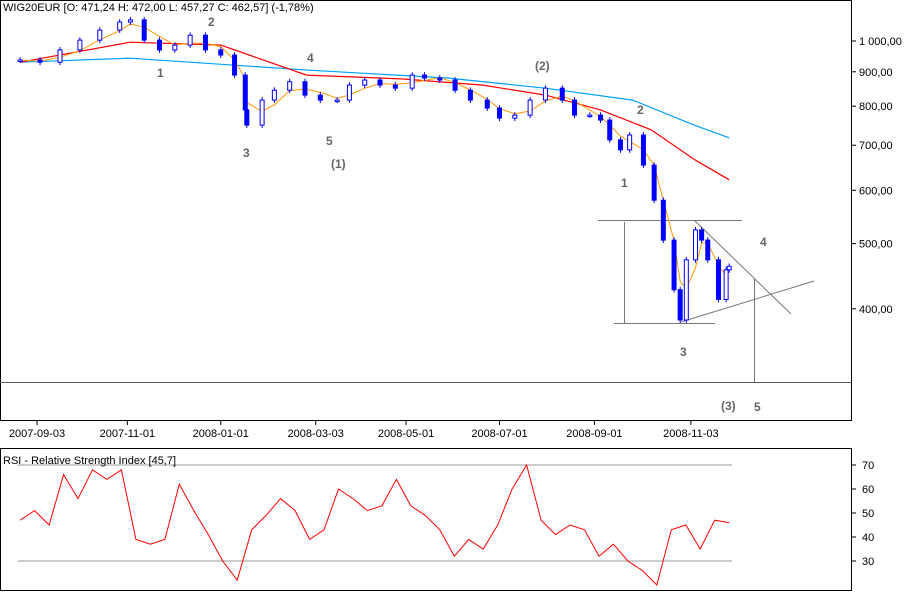 The width and height of the screenshot is (904, 594). Describe the element at coordinates (316, 434) in the screenshot. I see `date-tick-label: 2008-03-03` at that location.